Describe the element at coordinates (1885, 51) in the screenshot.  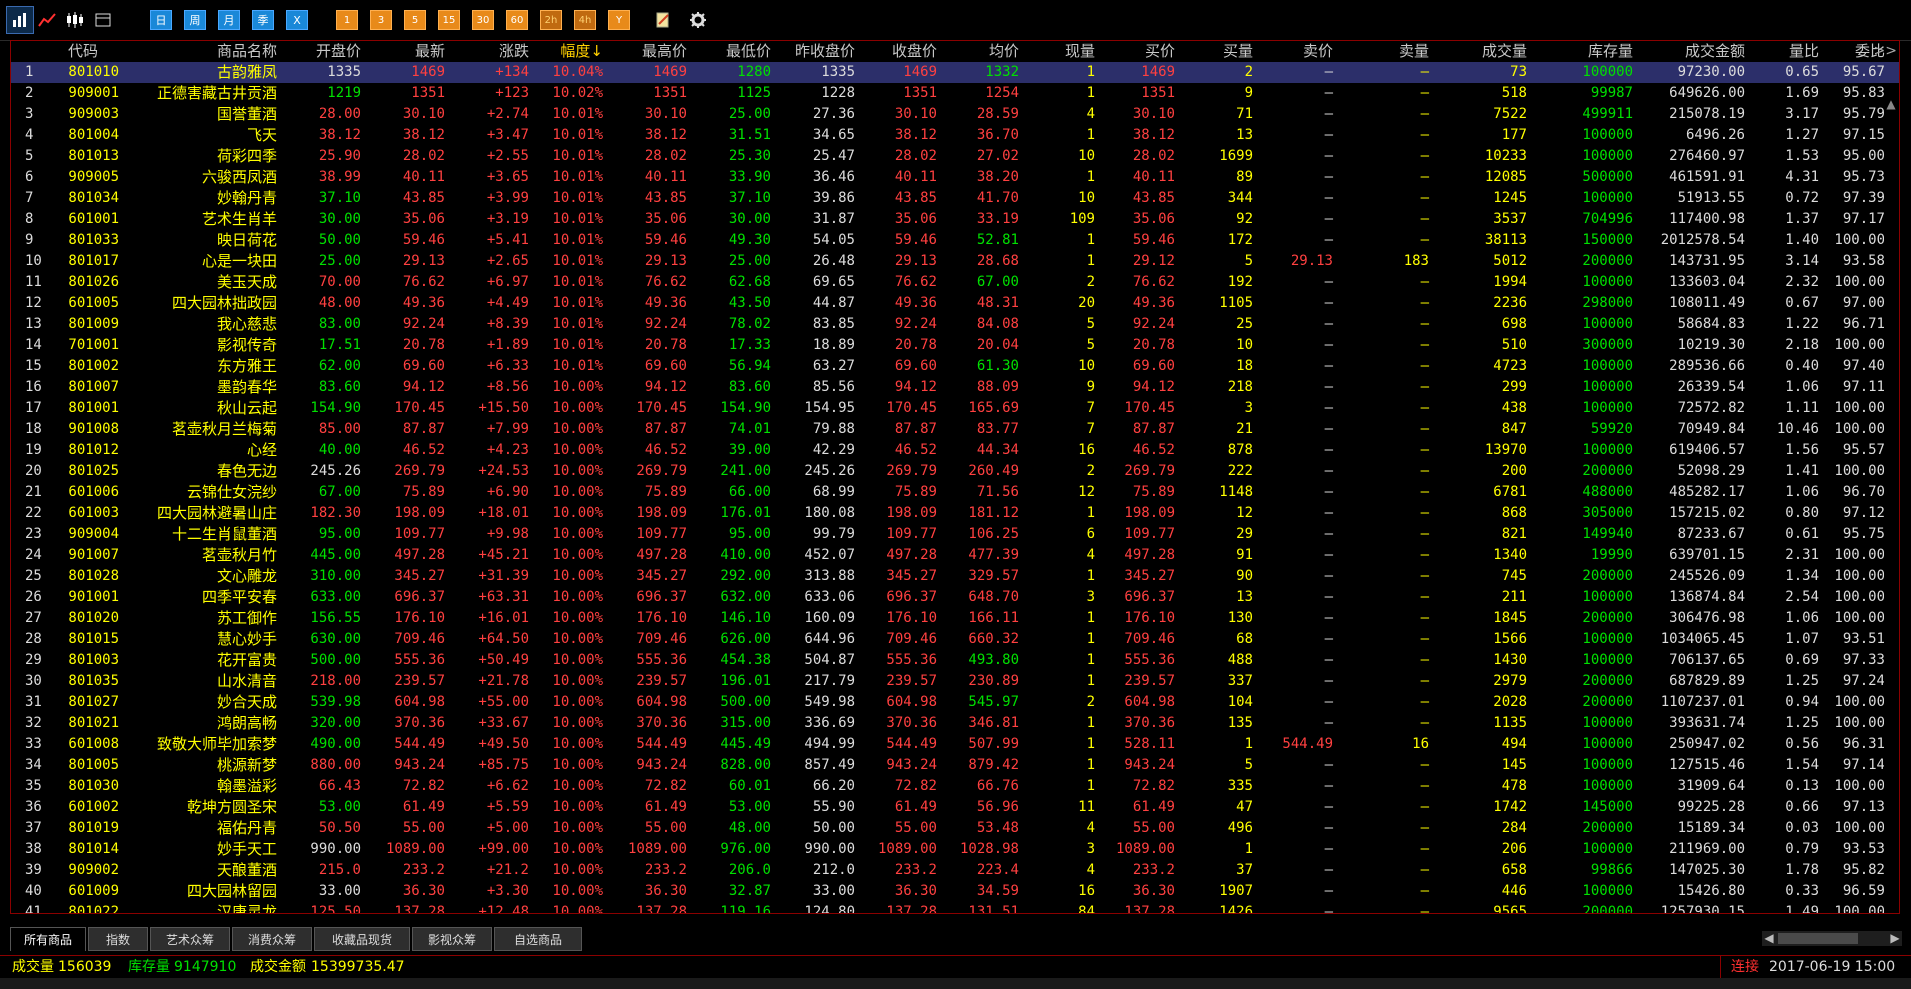
I see `more-columns-button: >>` at that location.